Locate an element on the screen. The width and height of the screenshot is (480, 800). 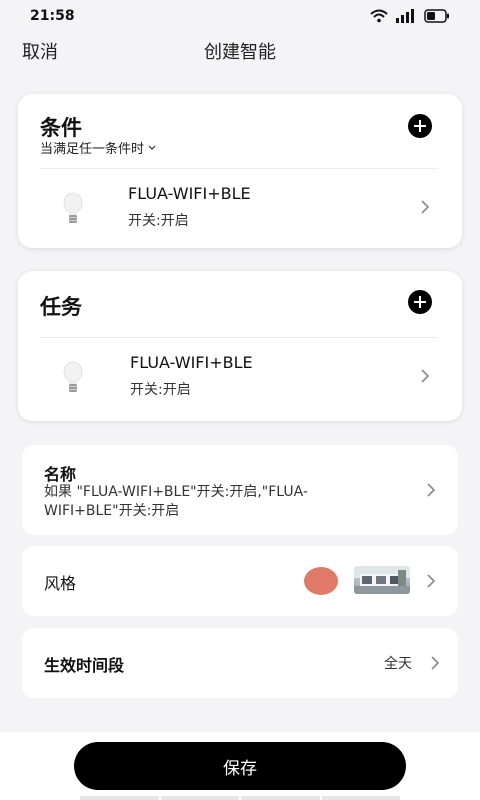
task-device-name: FLUA-WIFI+BLE is located at coordinates (191, 362).